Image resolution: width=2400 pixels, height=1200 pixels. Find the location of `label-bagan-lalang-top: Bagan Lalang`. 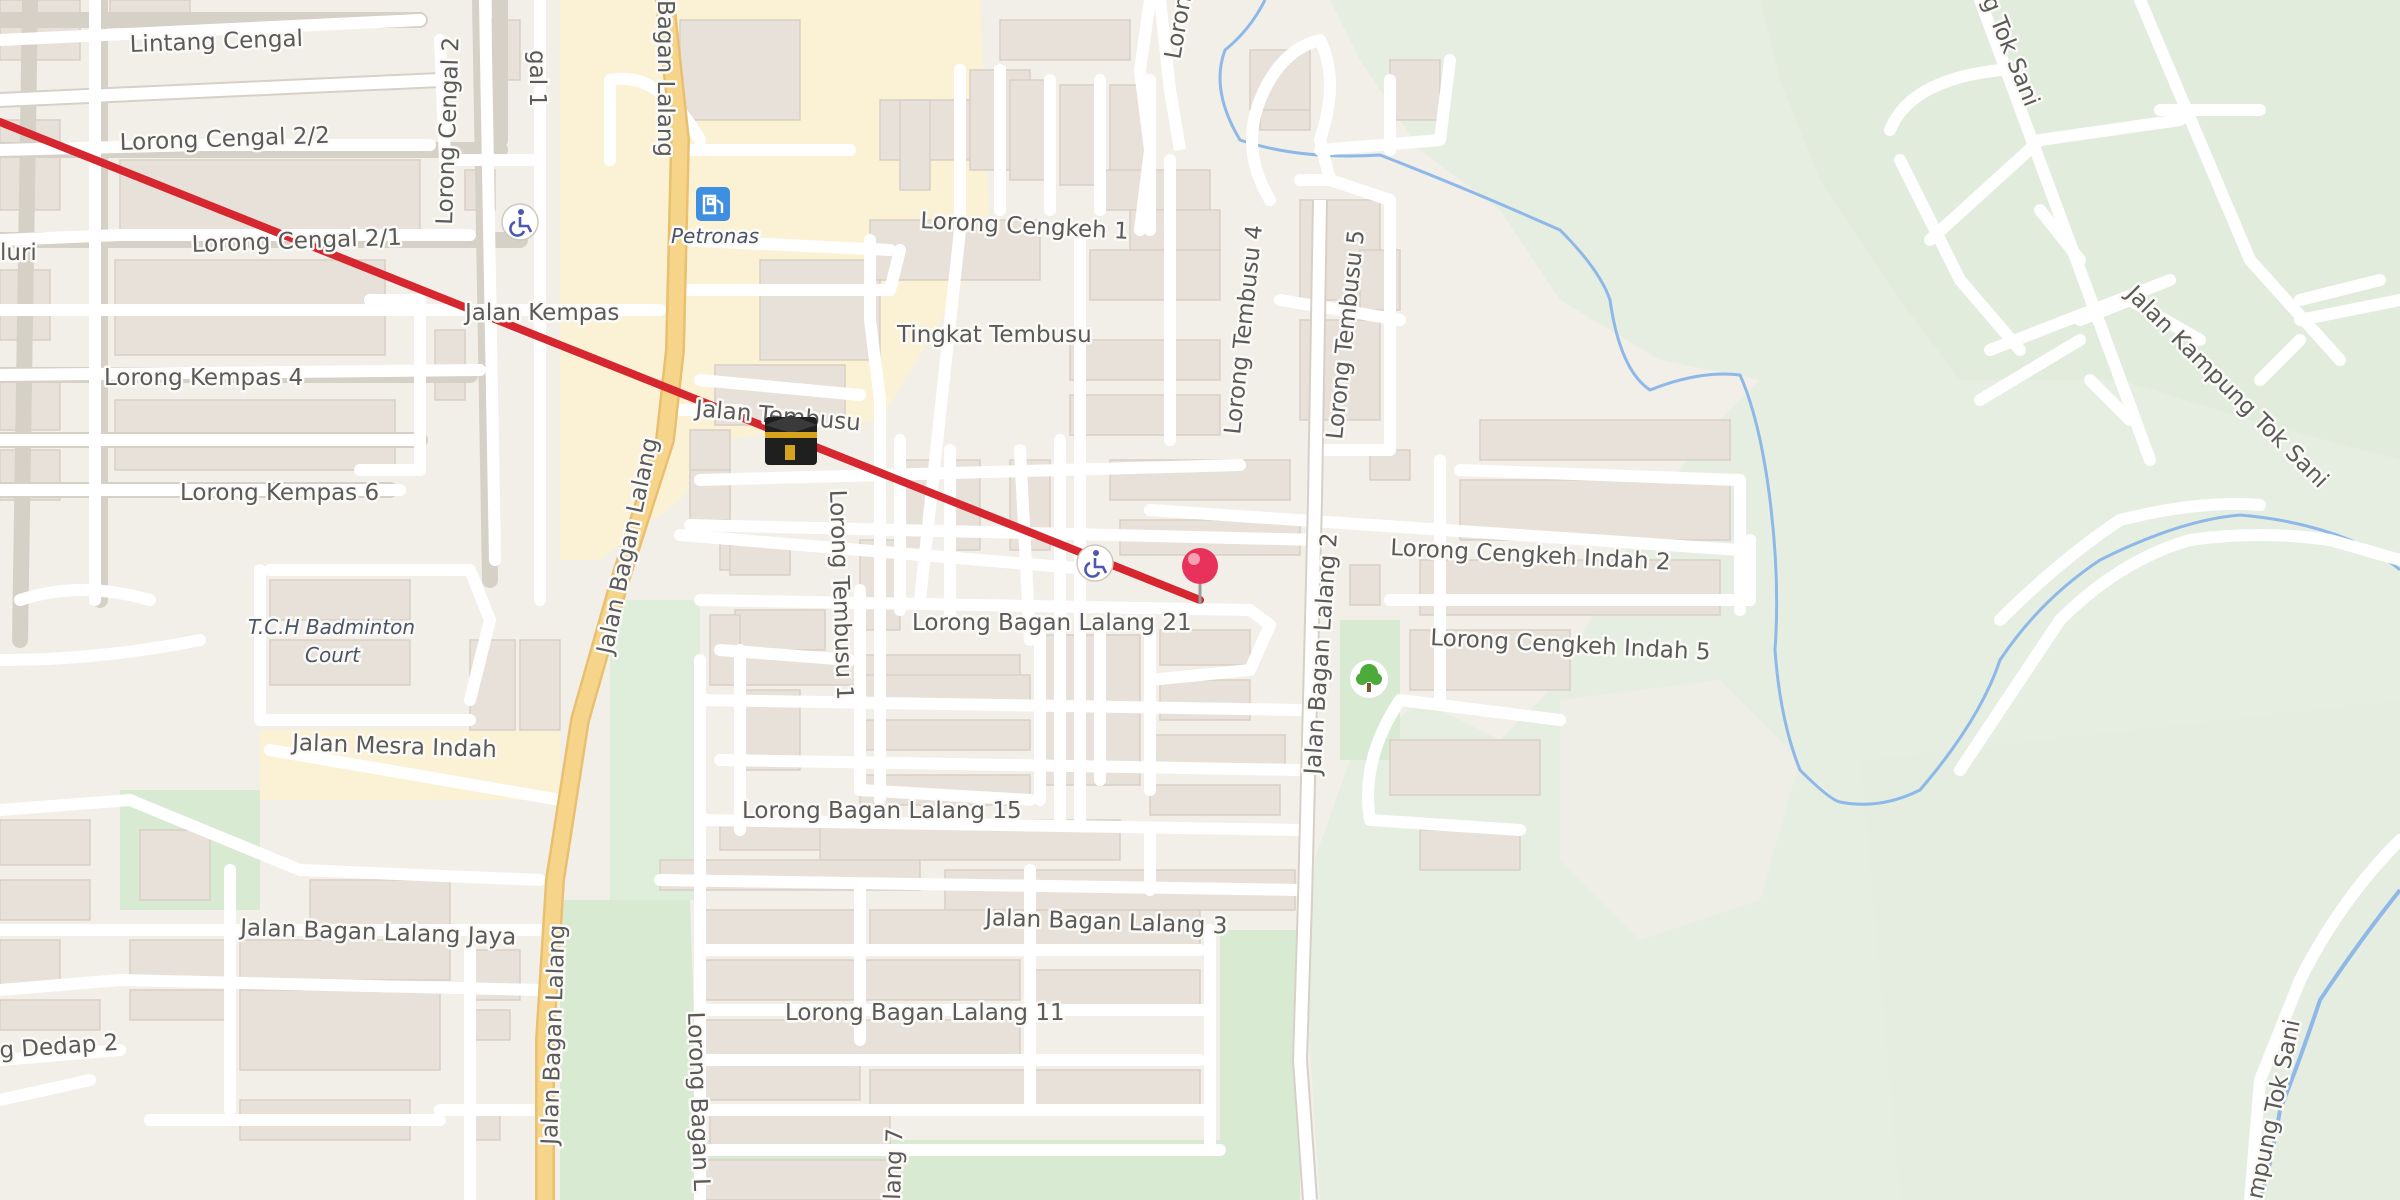

label-bagan-lalang-top: Bagan Lalang is located at coordinates (665, 78).